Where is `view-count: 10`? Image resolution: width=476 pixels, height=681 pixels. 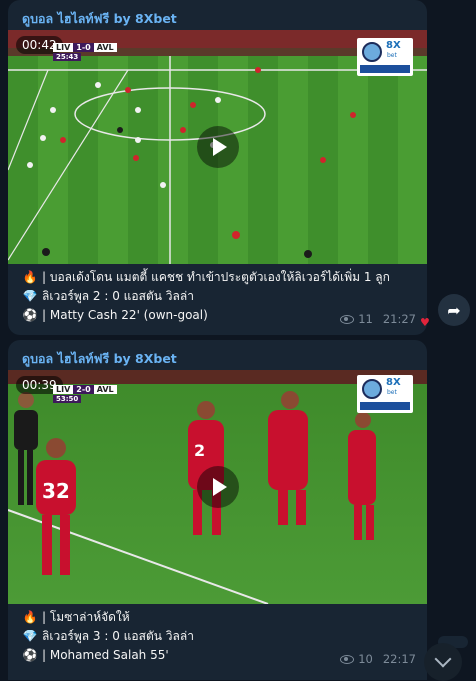
view-count: 10 is located at coordinates (365, 659).